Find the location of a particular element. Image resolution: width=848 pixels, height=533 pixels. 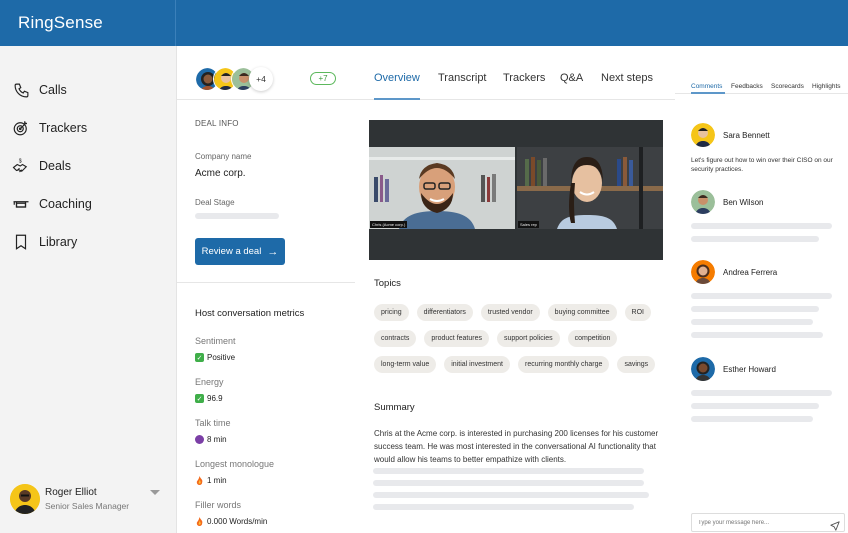

topic-chip: differentiators is located at coordinates (444, 312).